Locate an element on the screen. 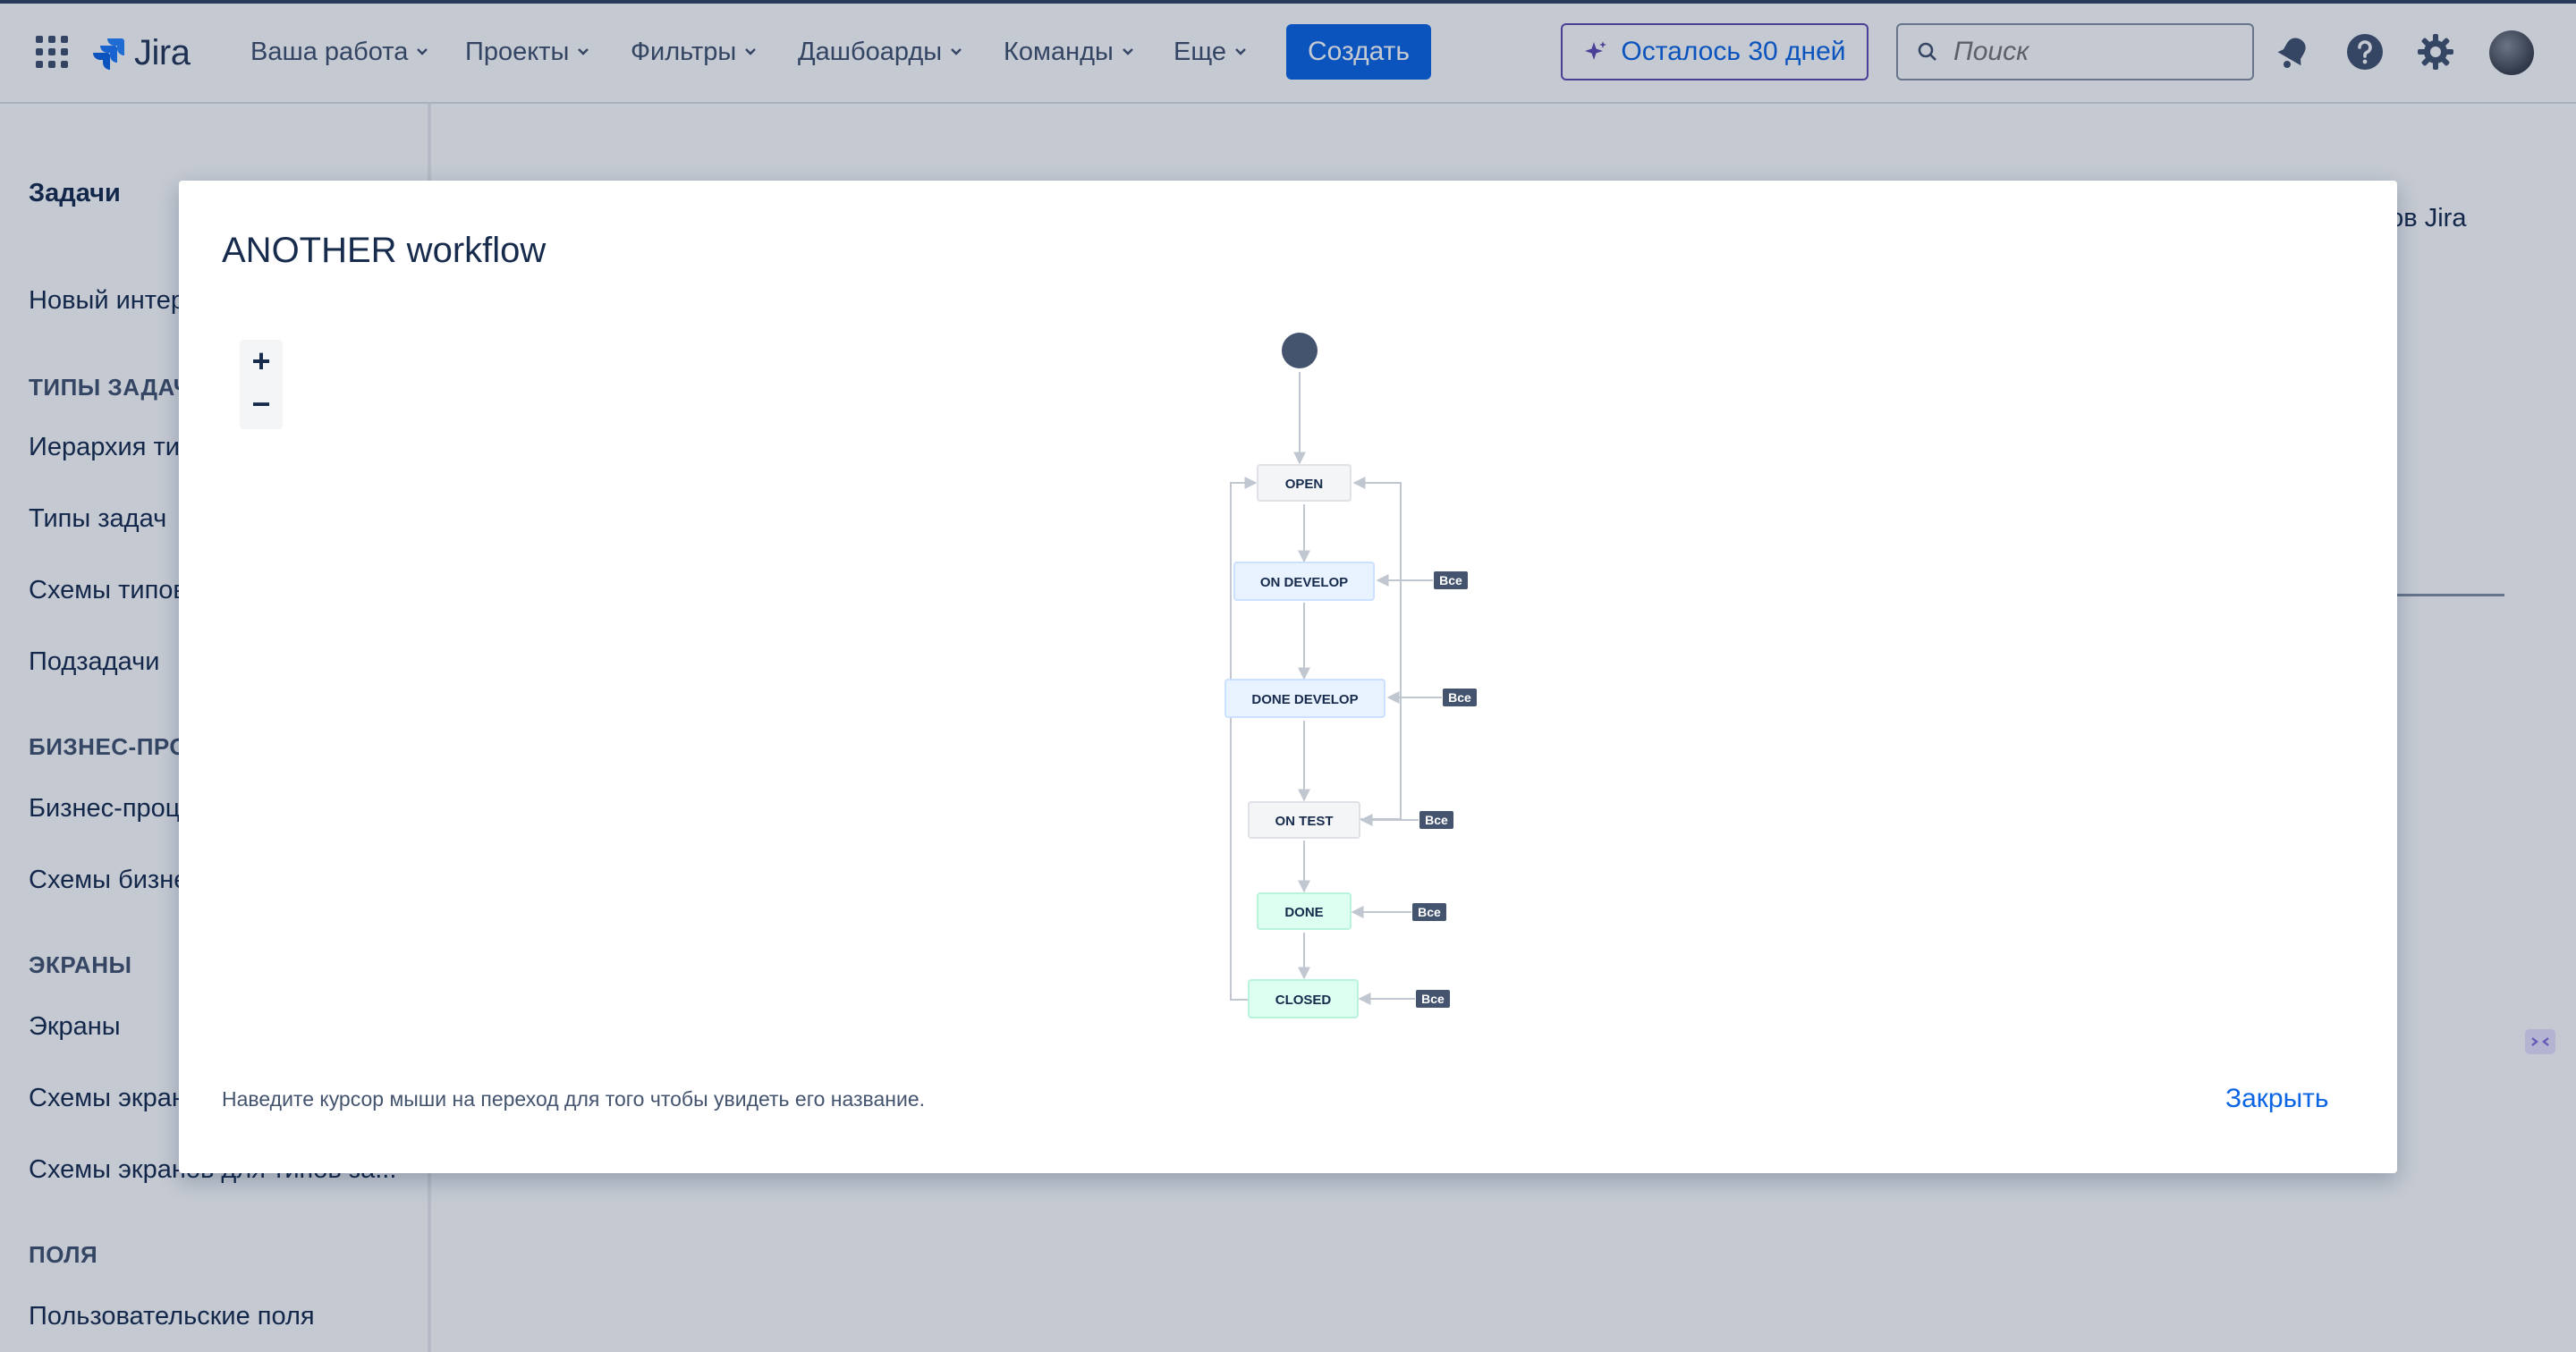  status-node-done-develop: DONE DEVELOP is located at coordinates (1304, 698).